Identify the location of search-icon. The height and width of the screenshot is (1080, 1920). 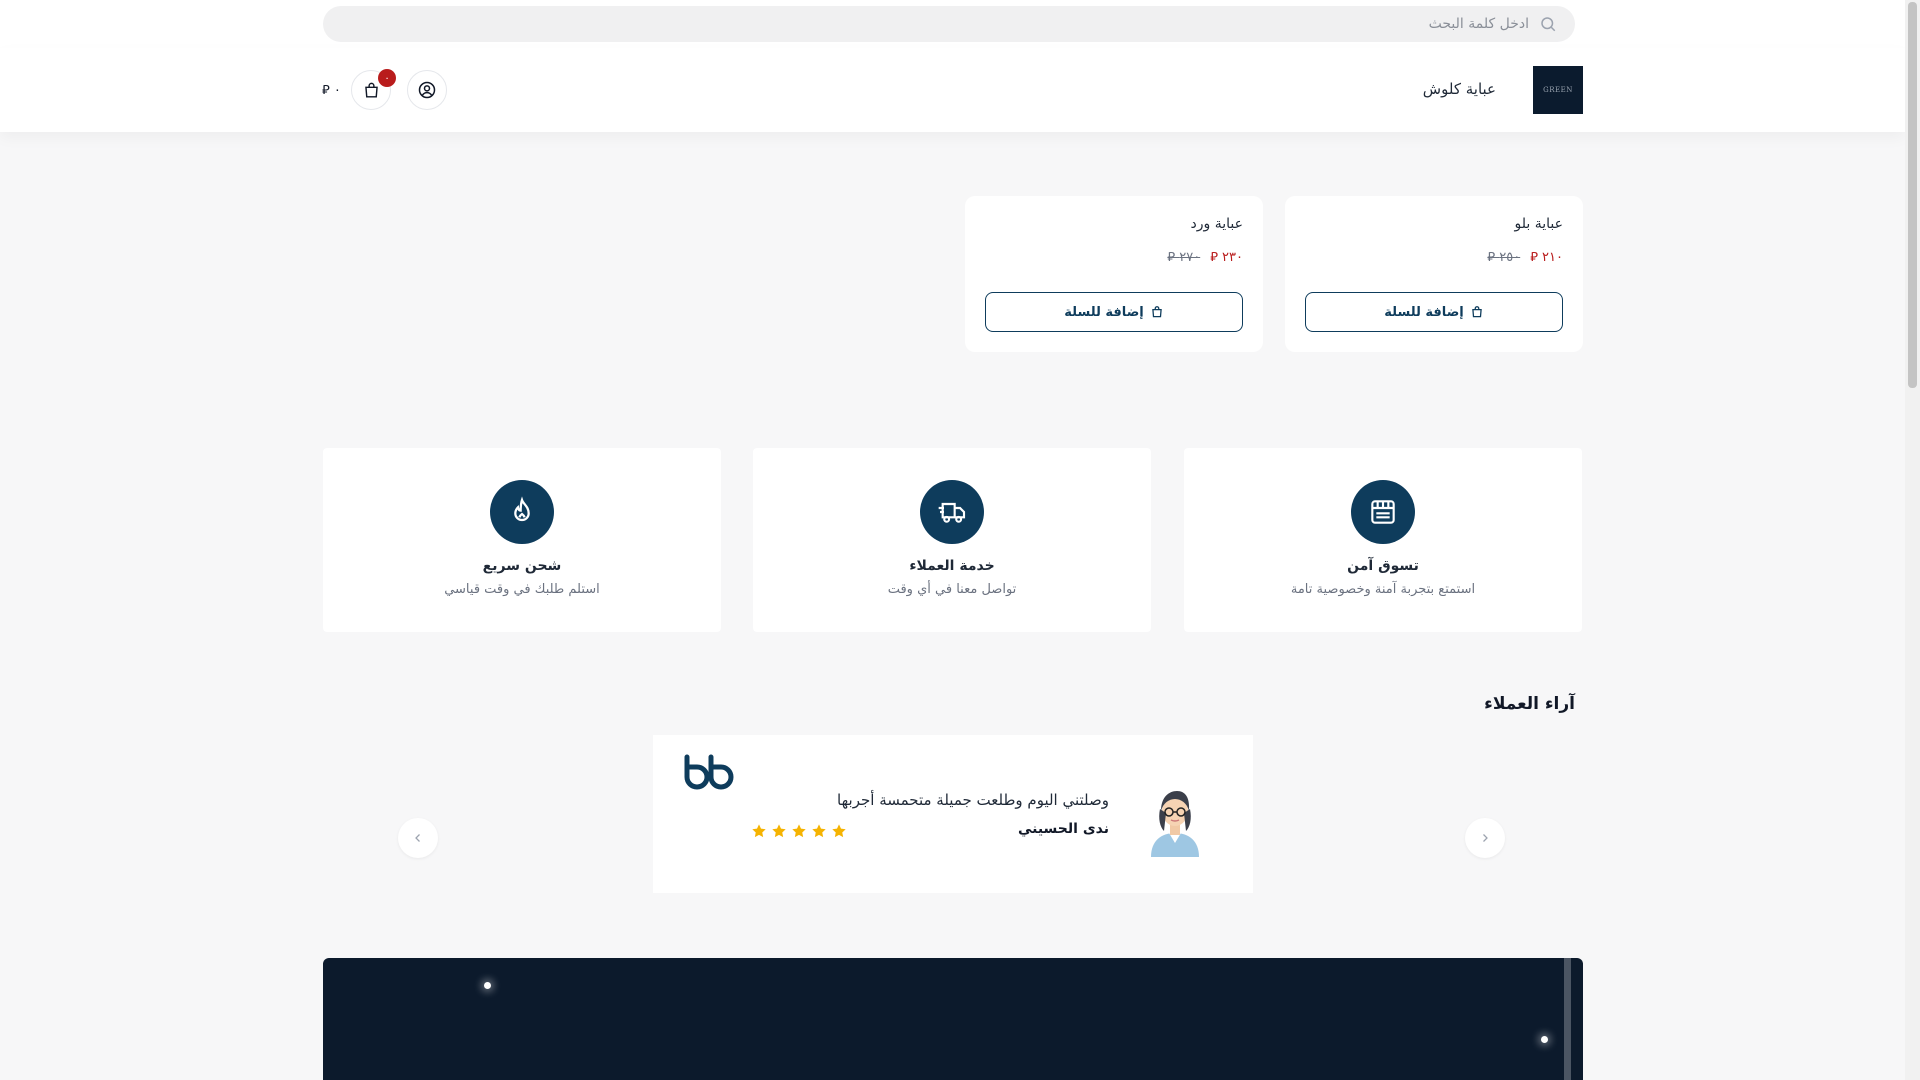
(1548, 24).